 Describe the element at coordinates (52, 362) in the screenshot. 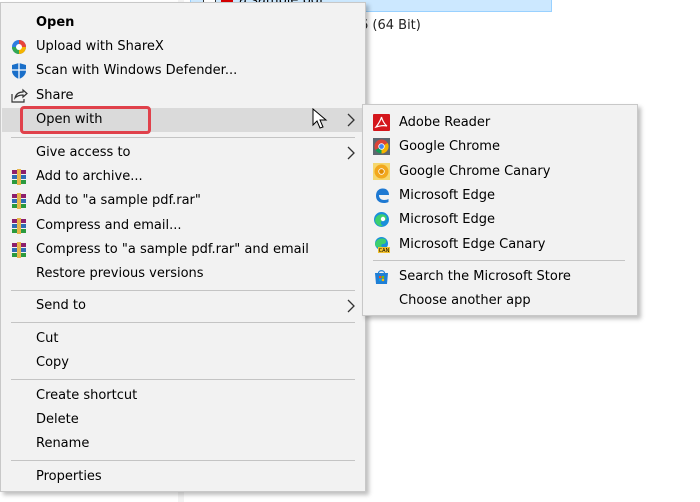

I see `menu-item-label: Copy` at that location.